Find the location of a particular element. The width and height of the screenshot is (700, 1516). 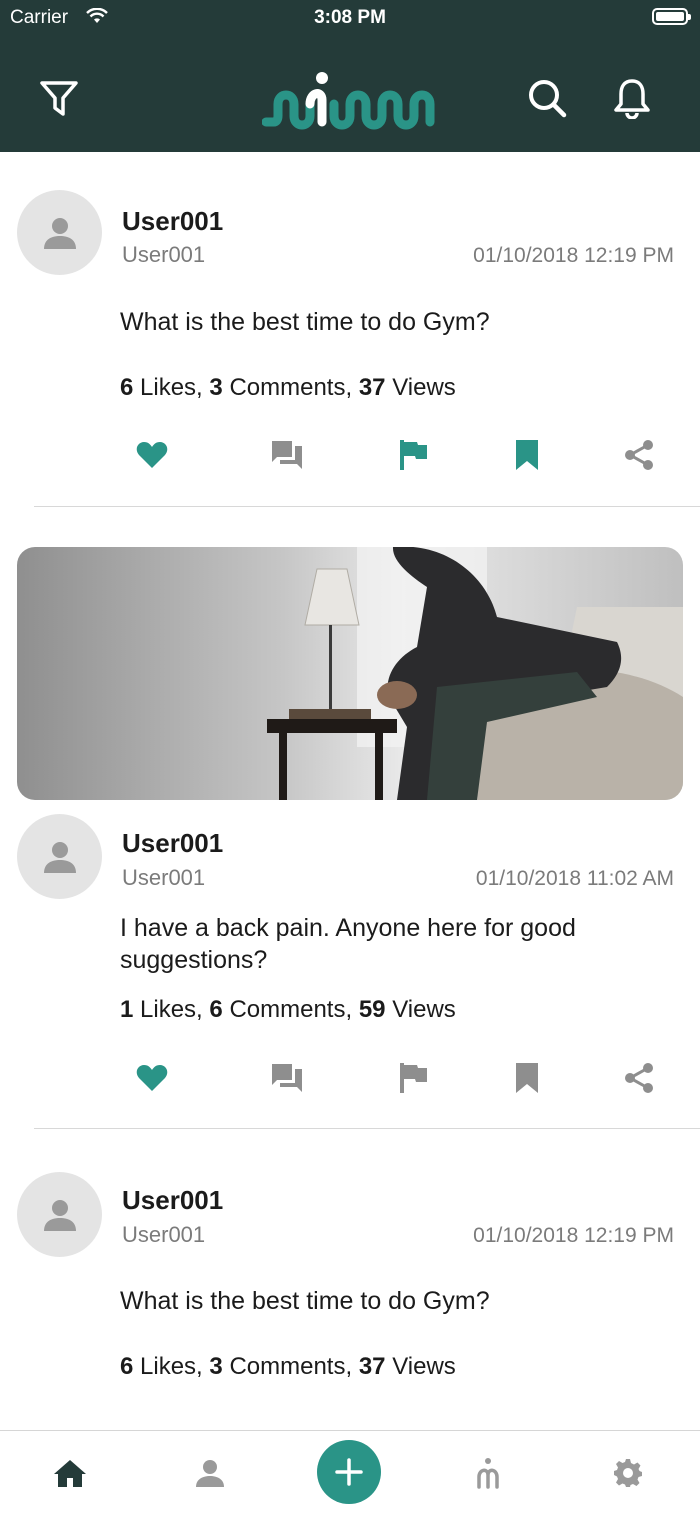

settings-icon is located at coordinates (628, 1473).